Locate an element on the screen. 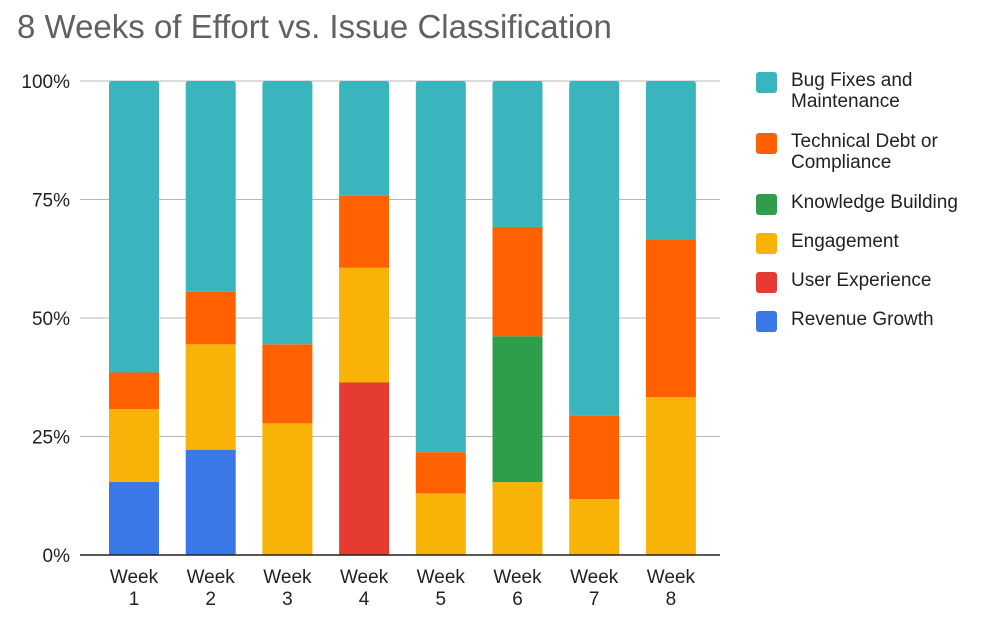 The height and width of the screenshot is (624, 1000). x-tick-line: 1 is located at coordinates (134, 599).